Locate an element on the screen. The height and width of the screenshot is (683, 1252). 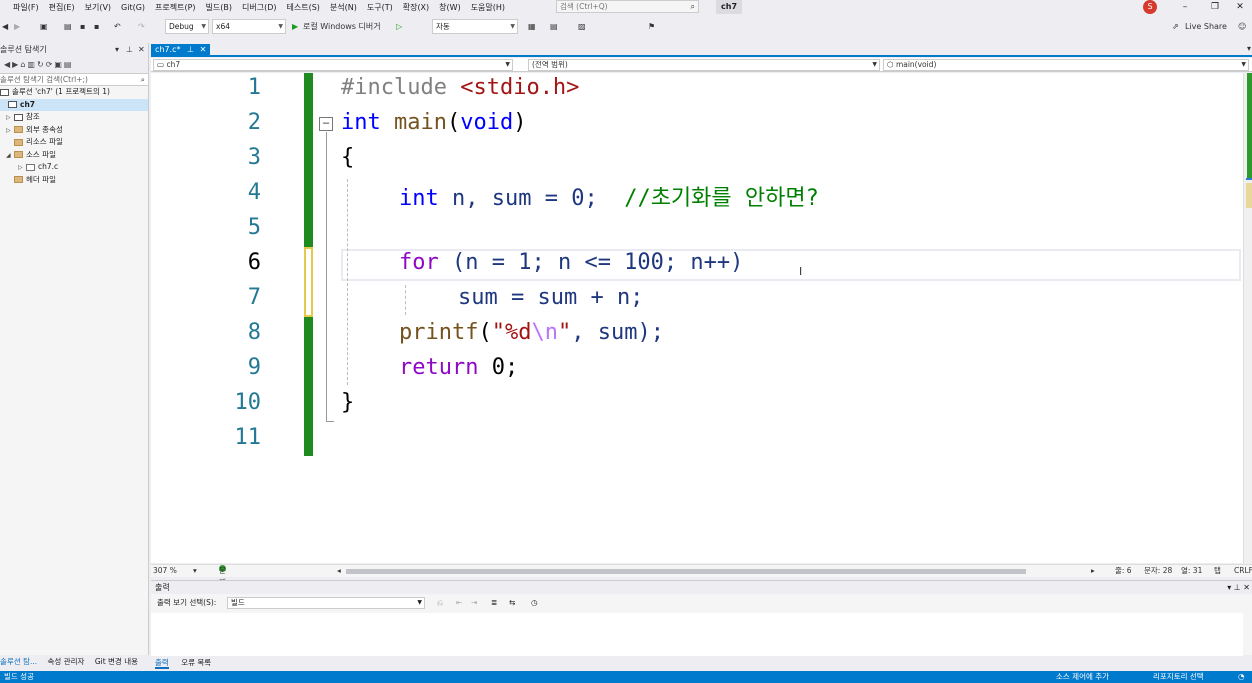
menu-help: 도움말(H) is located at coordinates (488, 7).